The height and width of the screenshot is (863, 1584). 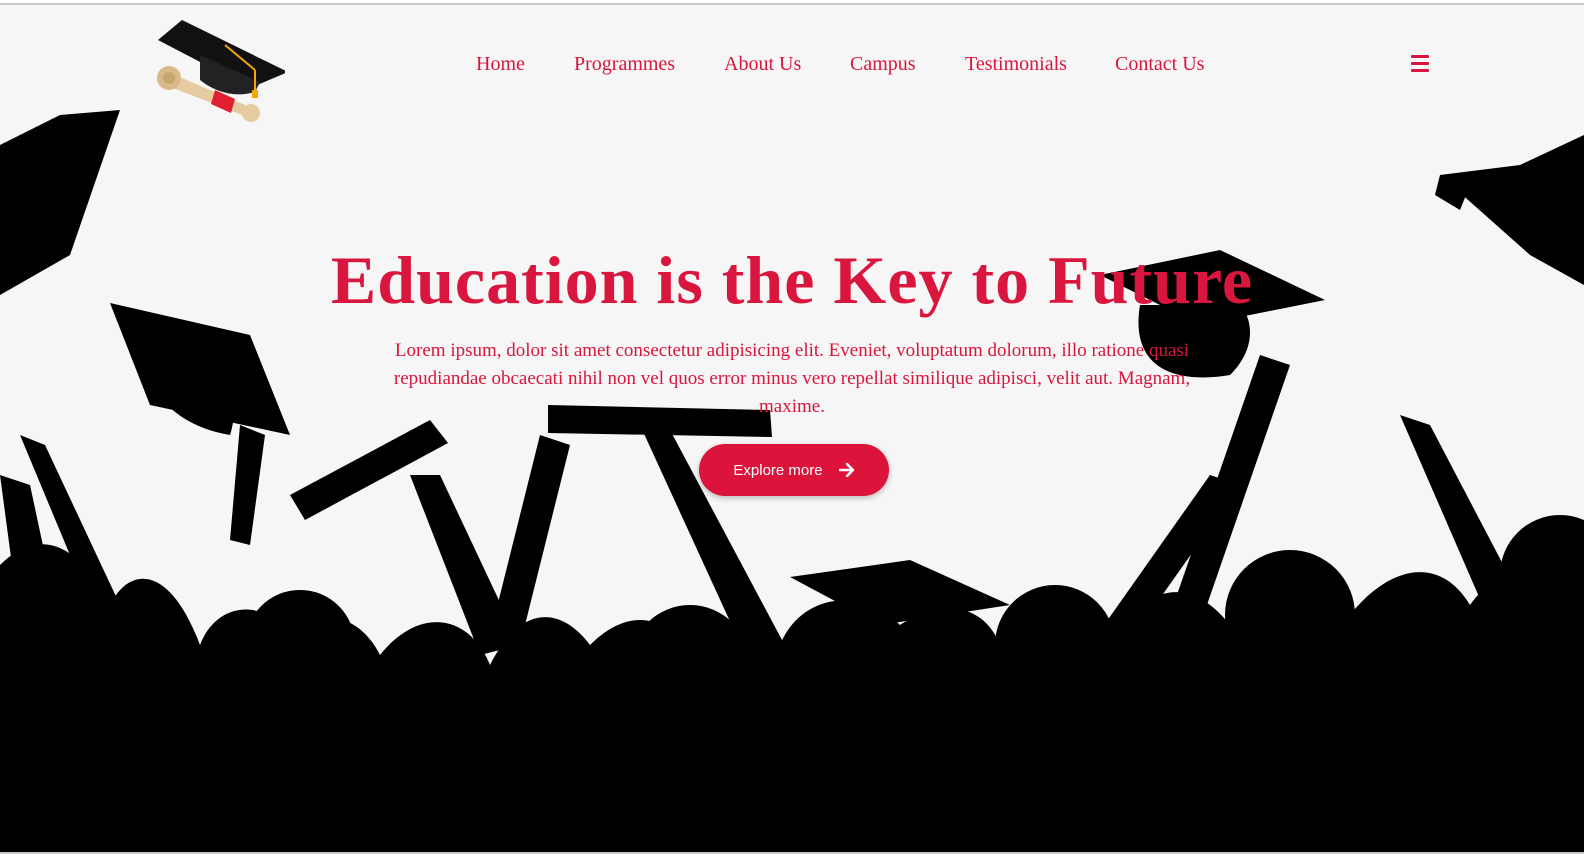 I want to click on hero-title: Education is the Key to Future, so click(x=792, y=280).